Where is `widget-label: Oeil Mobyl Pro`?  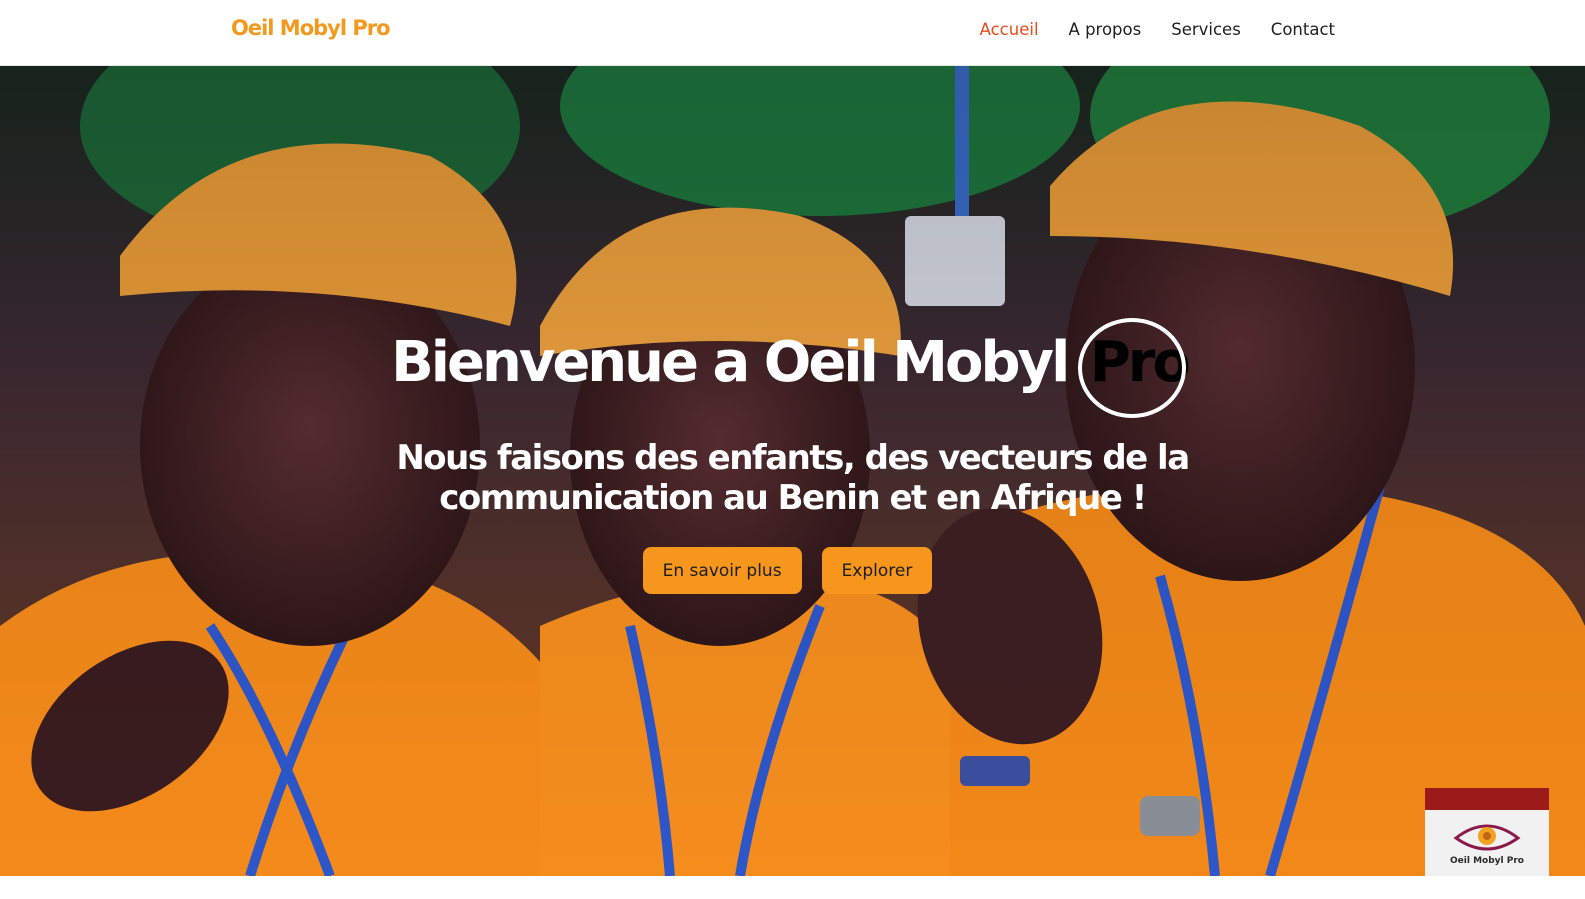
widget-label: Oeil Mobyl Pro is located at coordinates (1487, 861).